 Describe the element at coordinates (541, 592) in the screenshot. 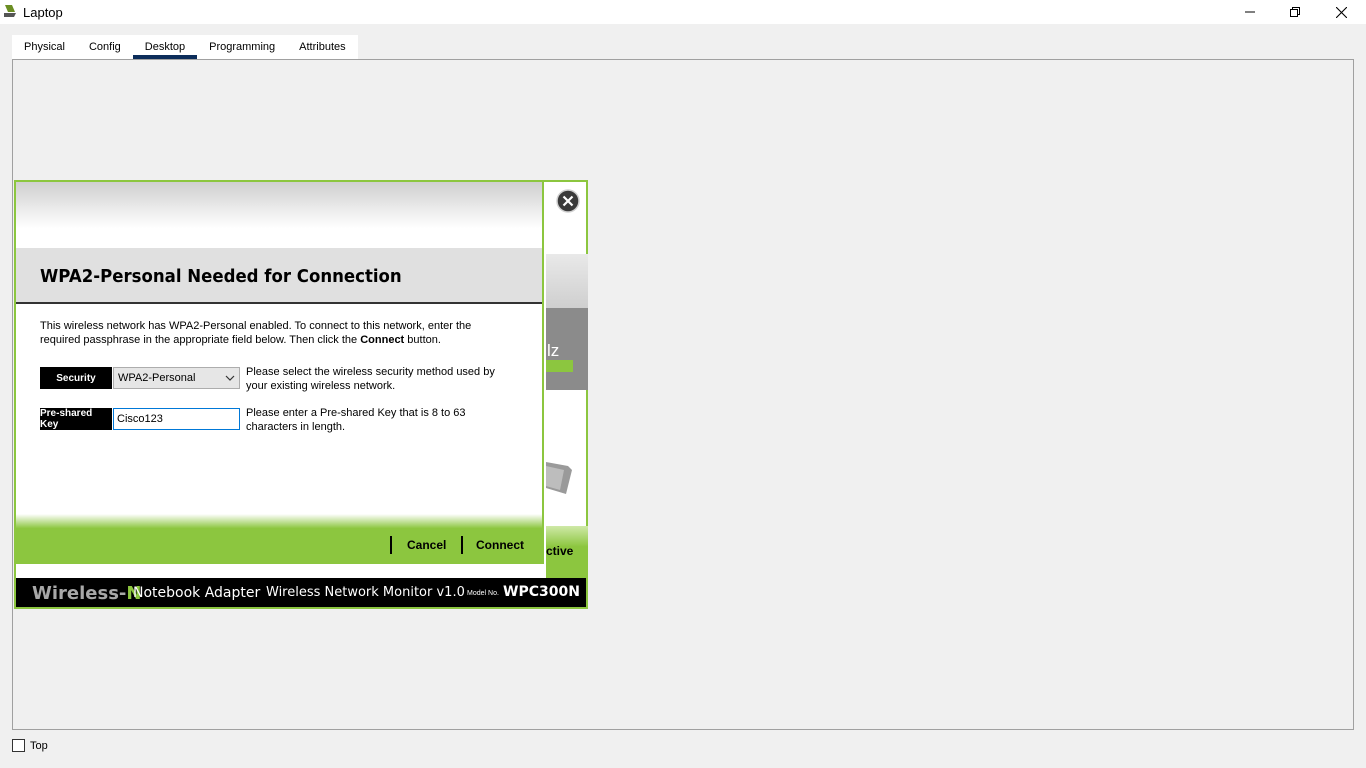

I see `model-number: WPC300N` at that location.